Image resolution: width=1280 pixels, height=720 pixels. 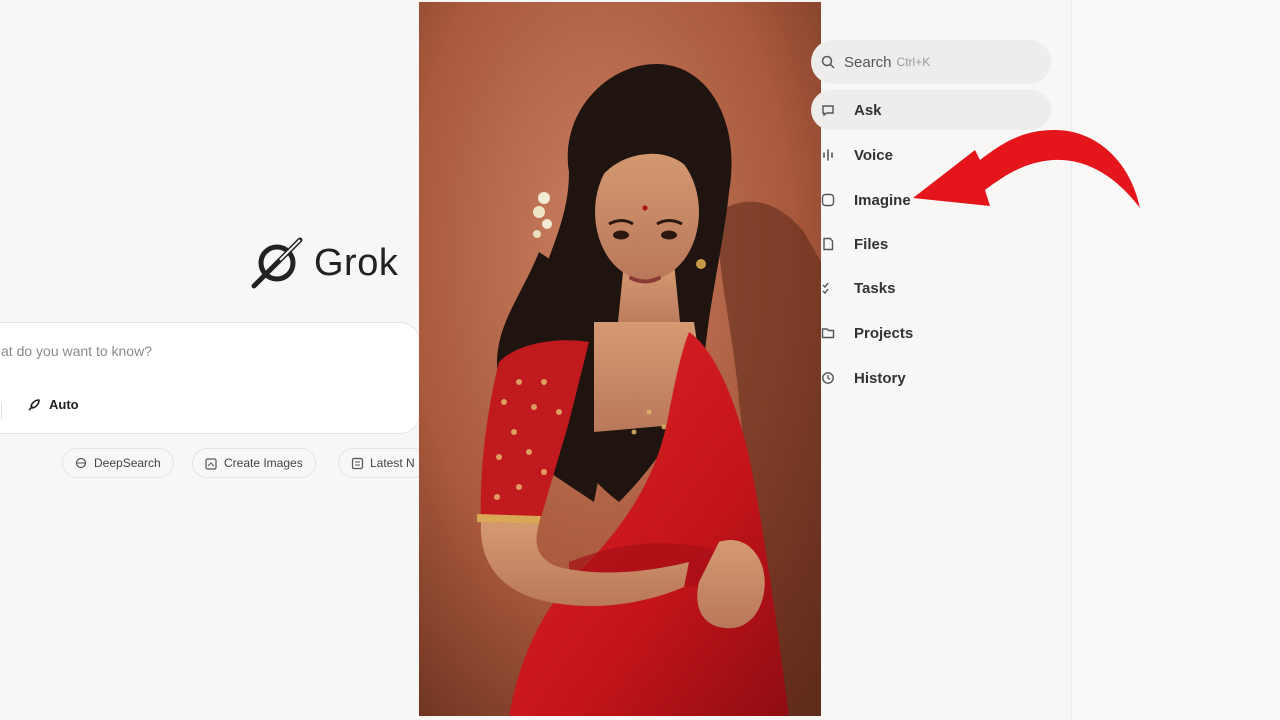 I want to click on sidebar-item-tasks: Tasks, so click(x=931, y=288).